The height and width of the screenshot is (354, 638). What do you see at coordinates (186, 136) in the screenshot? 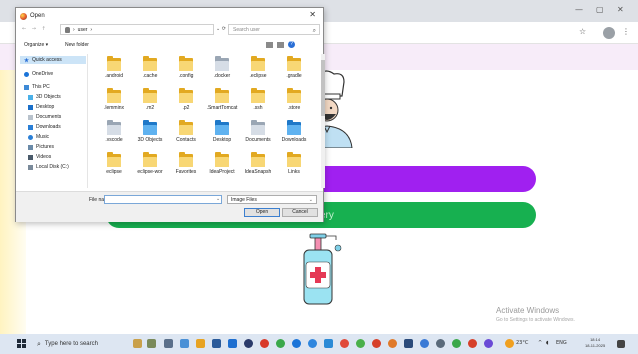
I see `folder-item: Contacts` at bounding box center [186, 136].